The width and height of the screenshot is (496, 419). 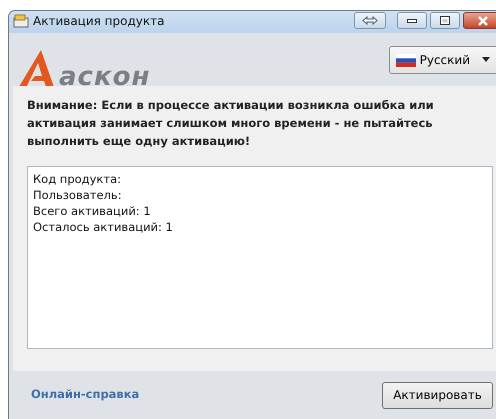 What do you see at coordinates (437, 395) in the screenshot?
I see `activate-button: Активировать` at bounding box center [437, 395].